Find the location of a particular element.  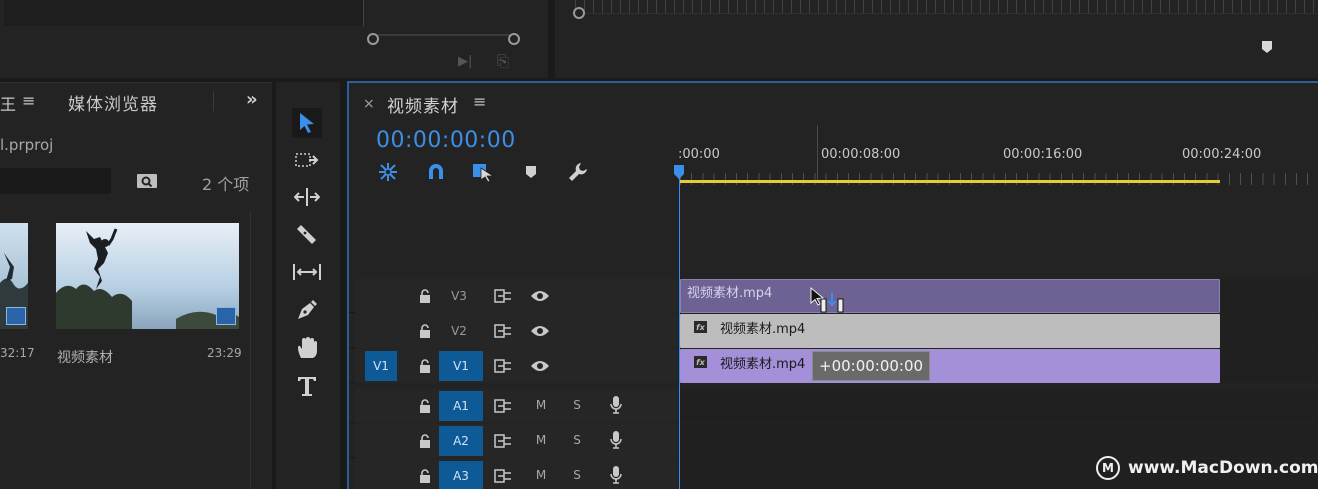

clip-v2: fx 视频素材.mp4 is located at coordinates (950, 331).